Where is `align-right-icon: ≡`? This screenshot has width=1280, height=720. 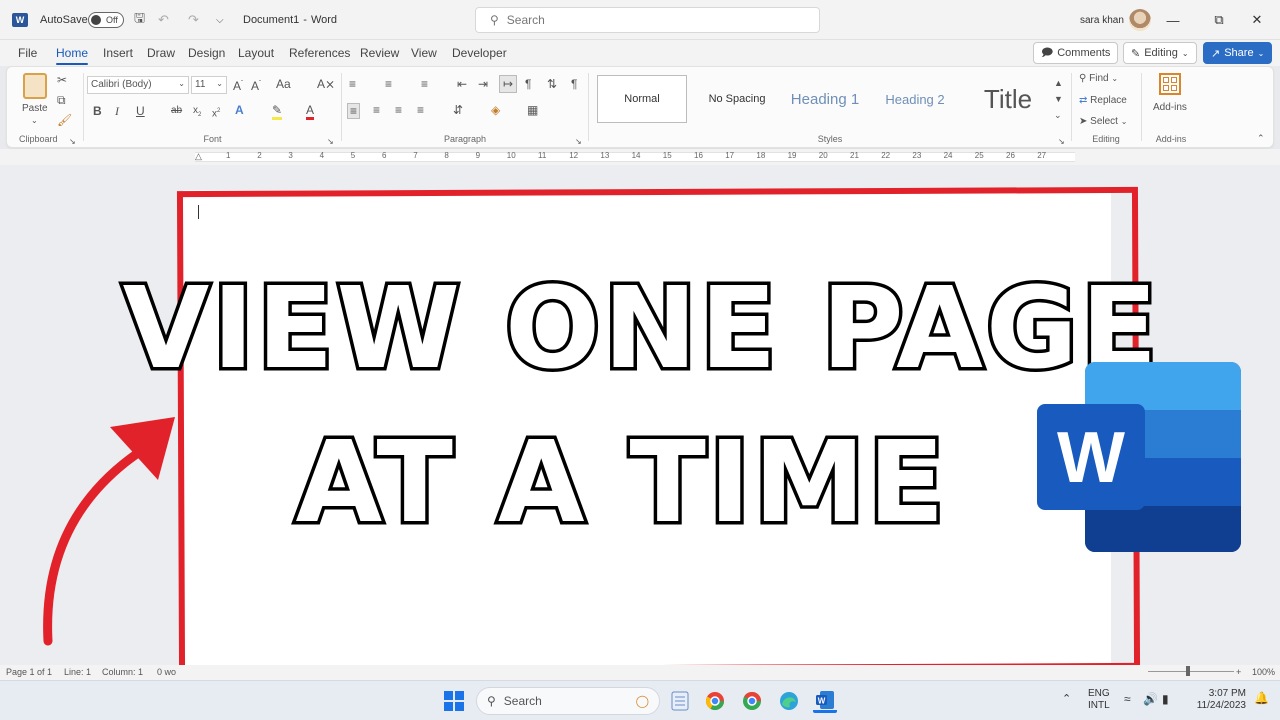
align-right-icon: ≡ is located at coordinates (398, 110).